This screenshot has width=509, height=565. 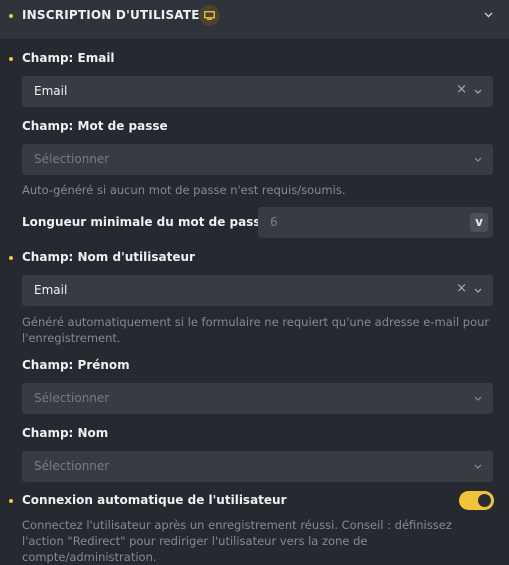 I want to click on first-name-select: Sélectionner, so click(x=257, y=398).